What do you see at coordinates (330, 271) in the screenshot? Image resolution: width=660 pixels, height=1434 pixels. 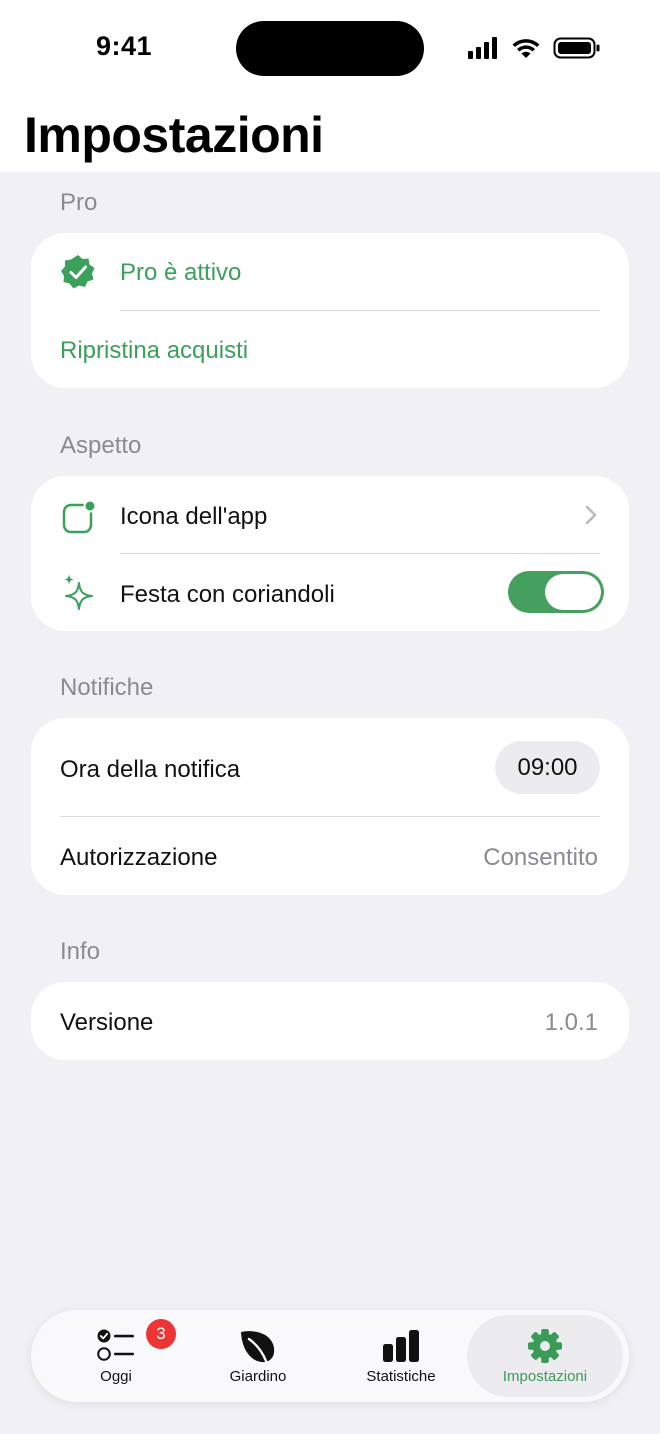 I see `pro-status-row: Pro è attivo` at bounding box center [330, 271].